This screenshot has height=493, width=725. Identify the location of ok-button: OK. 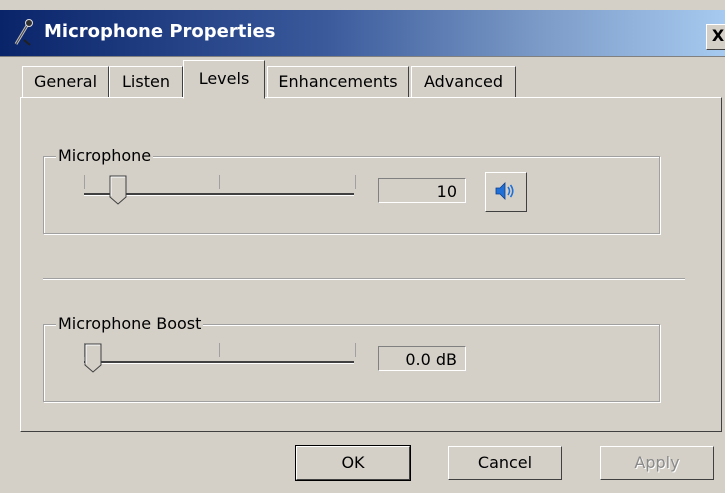
(353, 463).